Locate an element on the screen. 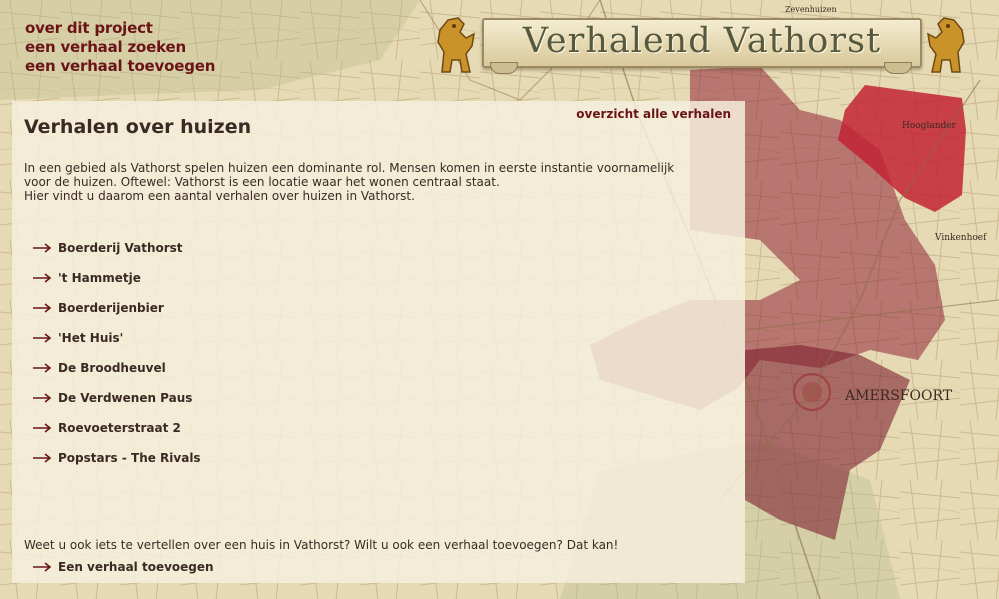 This screenshot has width=999, height=599. title-scroll: Verhalend Vathorst is located at coordinates (702, 43).